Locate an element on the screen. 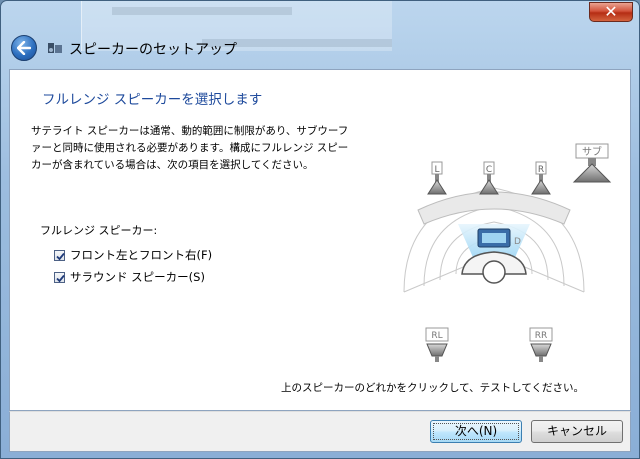 The height and width of the screenshot is (459, 640). front-right-speaker: R is located at coordinates (541, 178).